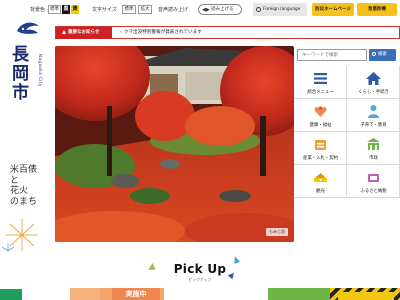 The width and height of the screenshot is (400, 300). I want to click on menu-item-tourism: 観光, so click(320, 181).